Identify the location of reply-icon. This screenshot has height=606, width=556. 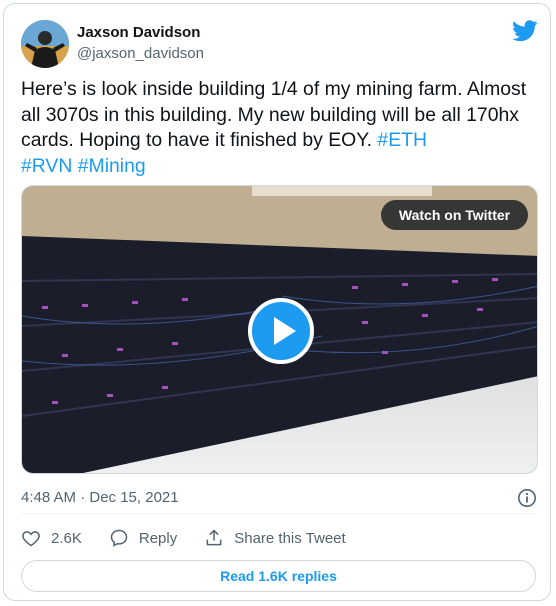
(119, 538).